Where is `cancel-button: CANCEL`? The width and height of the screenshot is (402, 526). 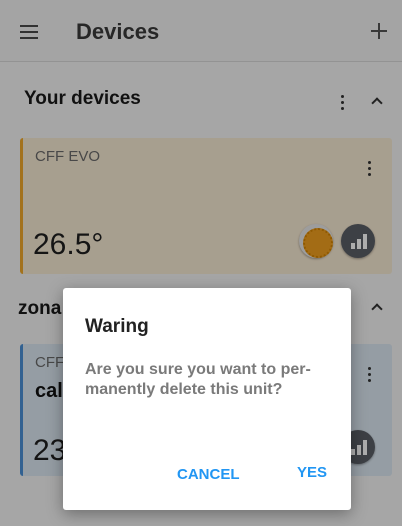 cancel-button: CANCEL is located at coordinates (208, 474).